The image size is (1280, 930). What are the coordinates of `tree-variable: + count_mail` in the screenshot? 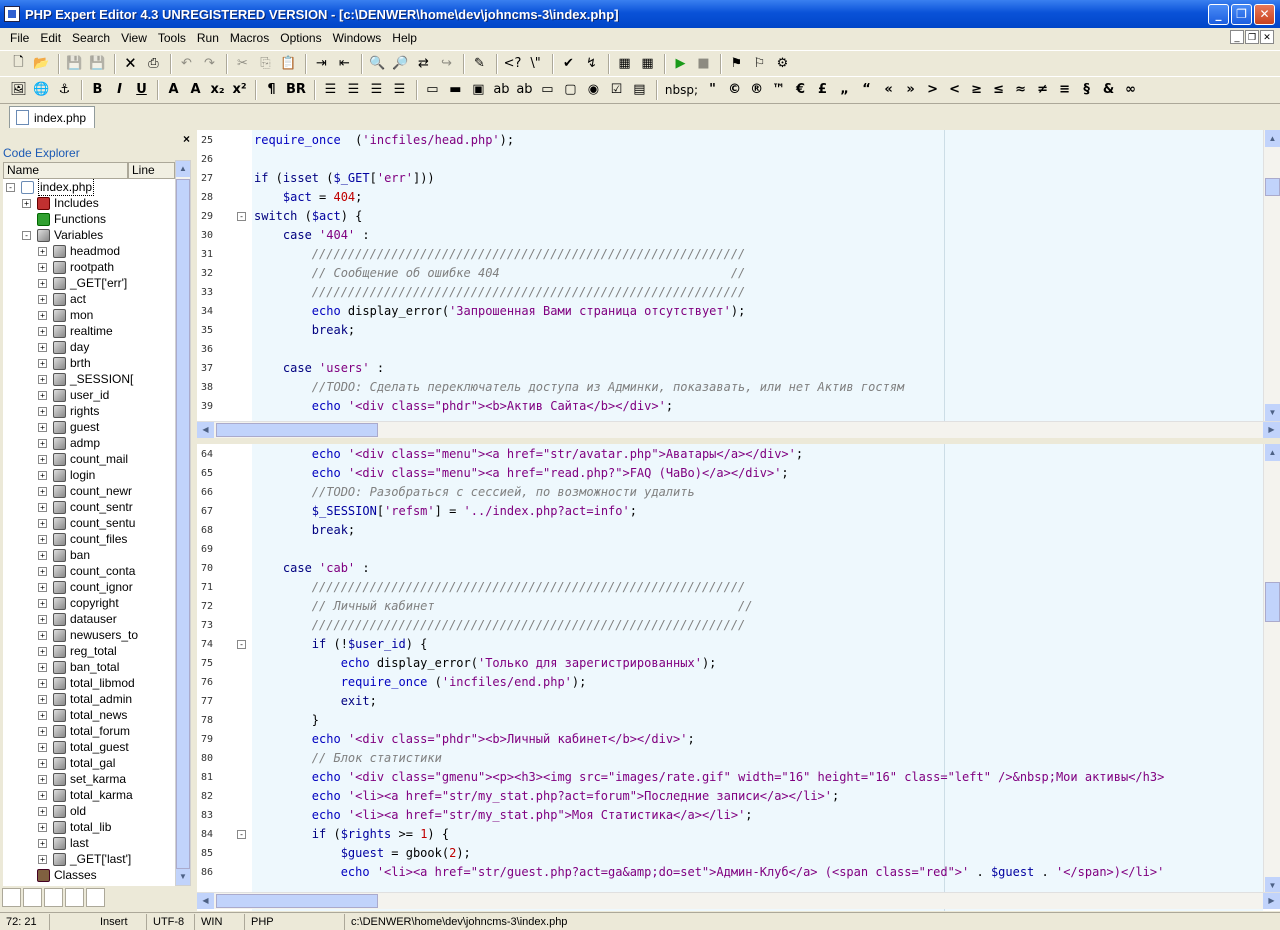 It's located at (83, 459).